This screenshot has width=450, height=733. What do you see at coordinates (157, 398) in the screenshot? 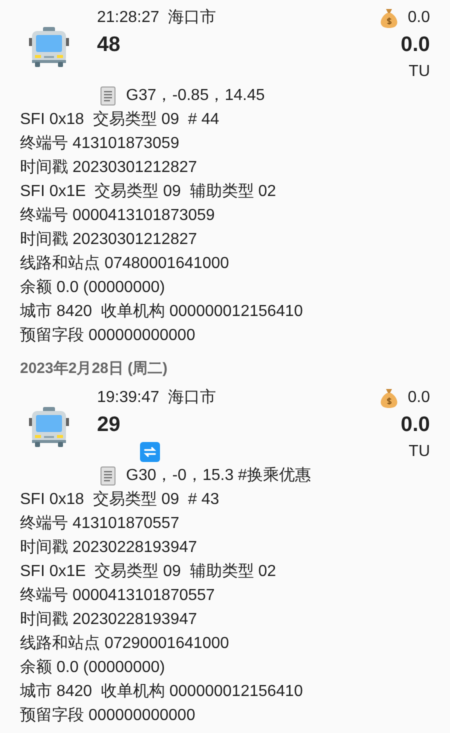
I see `time-city: 19:39:47 海口市` at bounding box center [157, 398].